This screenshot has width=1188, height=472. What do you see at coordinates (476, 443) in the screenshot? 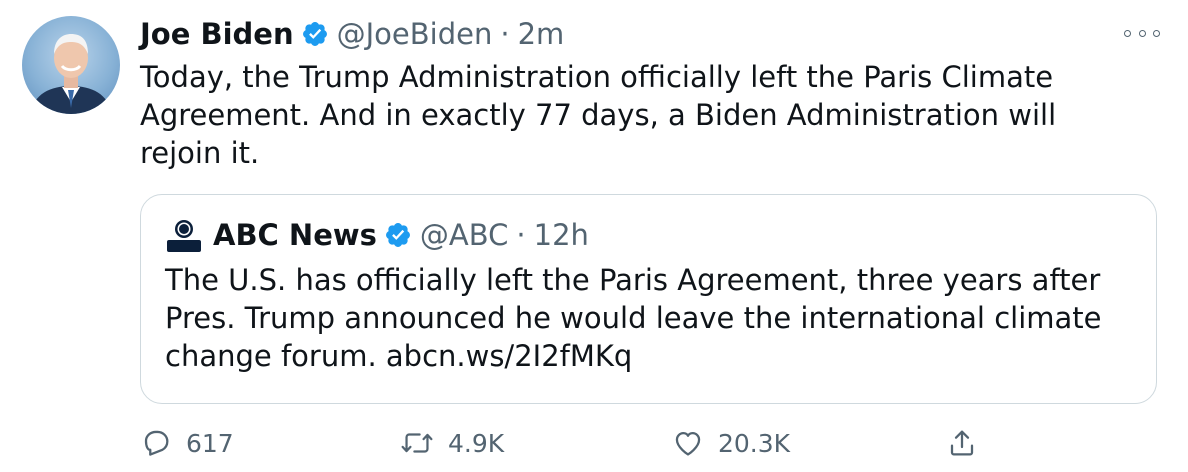
I see `retweet-count: 4.9K` at bounding box center [476, 443].